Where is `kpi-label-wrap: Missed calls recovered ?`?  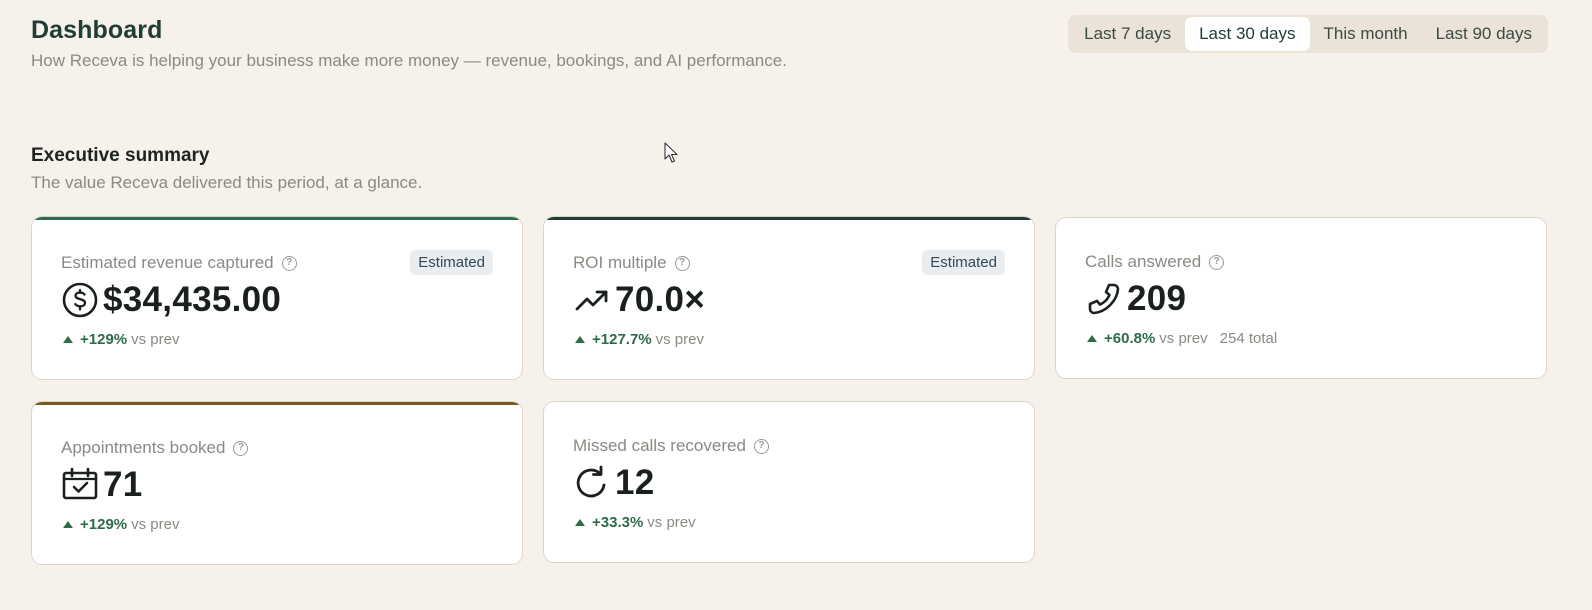
kpi-label-wrap: Missed calls recovered ? is located at coordinates (671, 446).